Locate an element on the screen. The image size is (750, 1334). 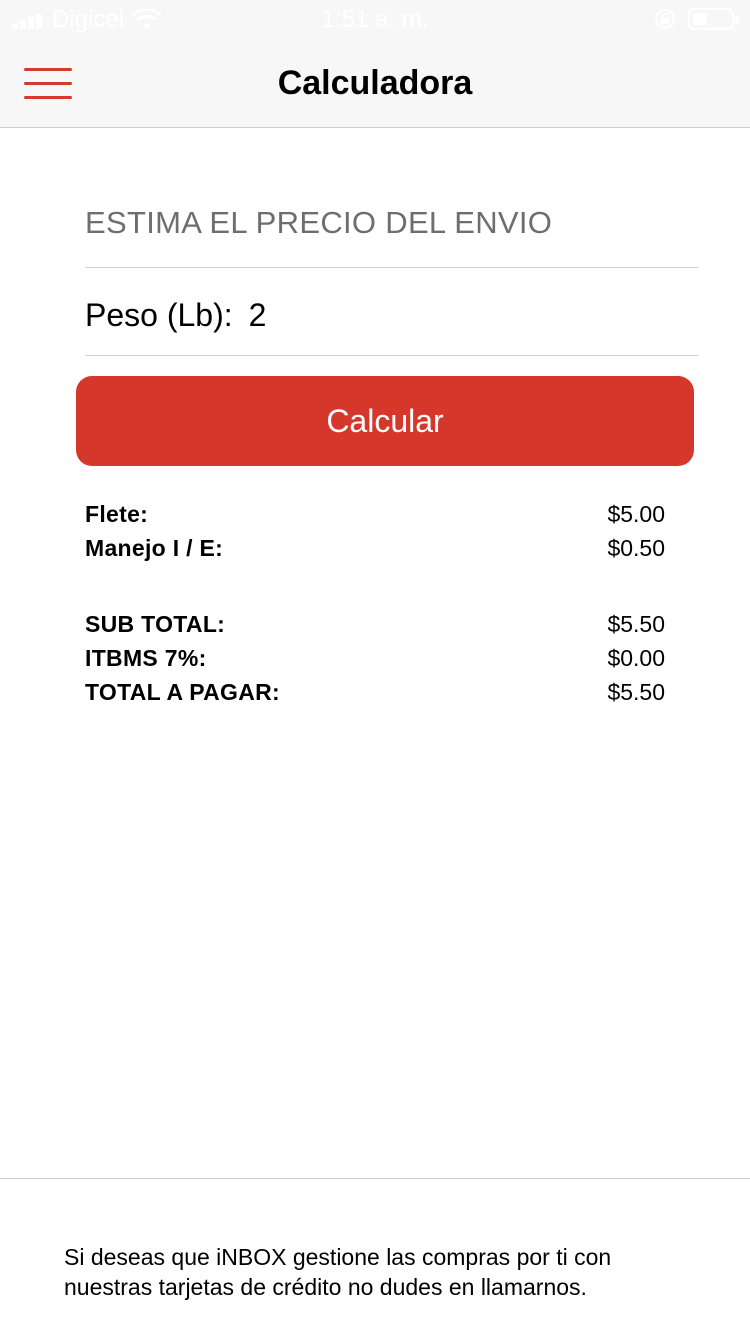
navigation-bar: Calculadora is located at coordinates (375, 84).